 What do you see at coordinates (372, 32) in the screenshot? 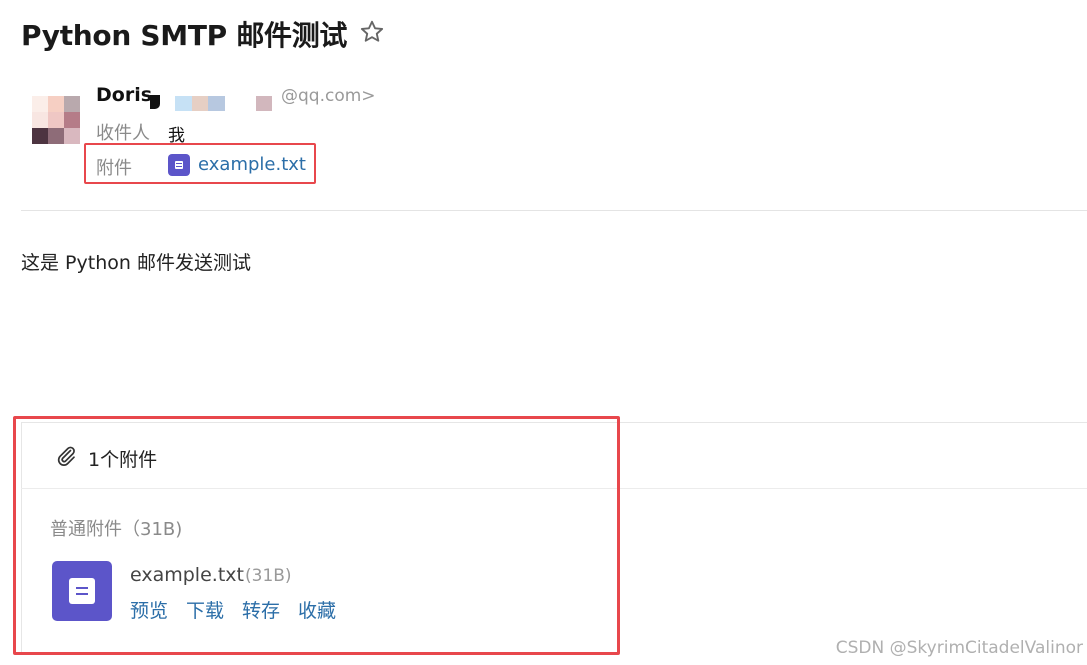
I see `star-icon` at bounding box center [372, 32].